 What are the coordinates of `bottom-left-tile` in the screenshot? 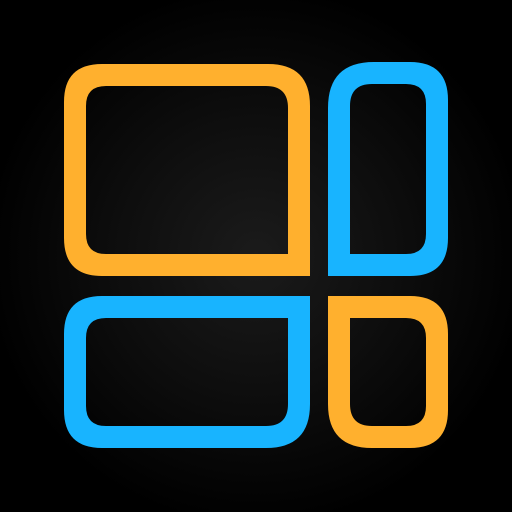 It's located at (187, 372).